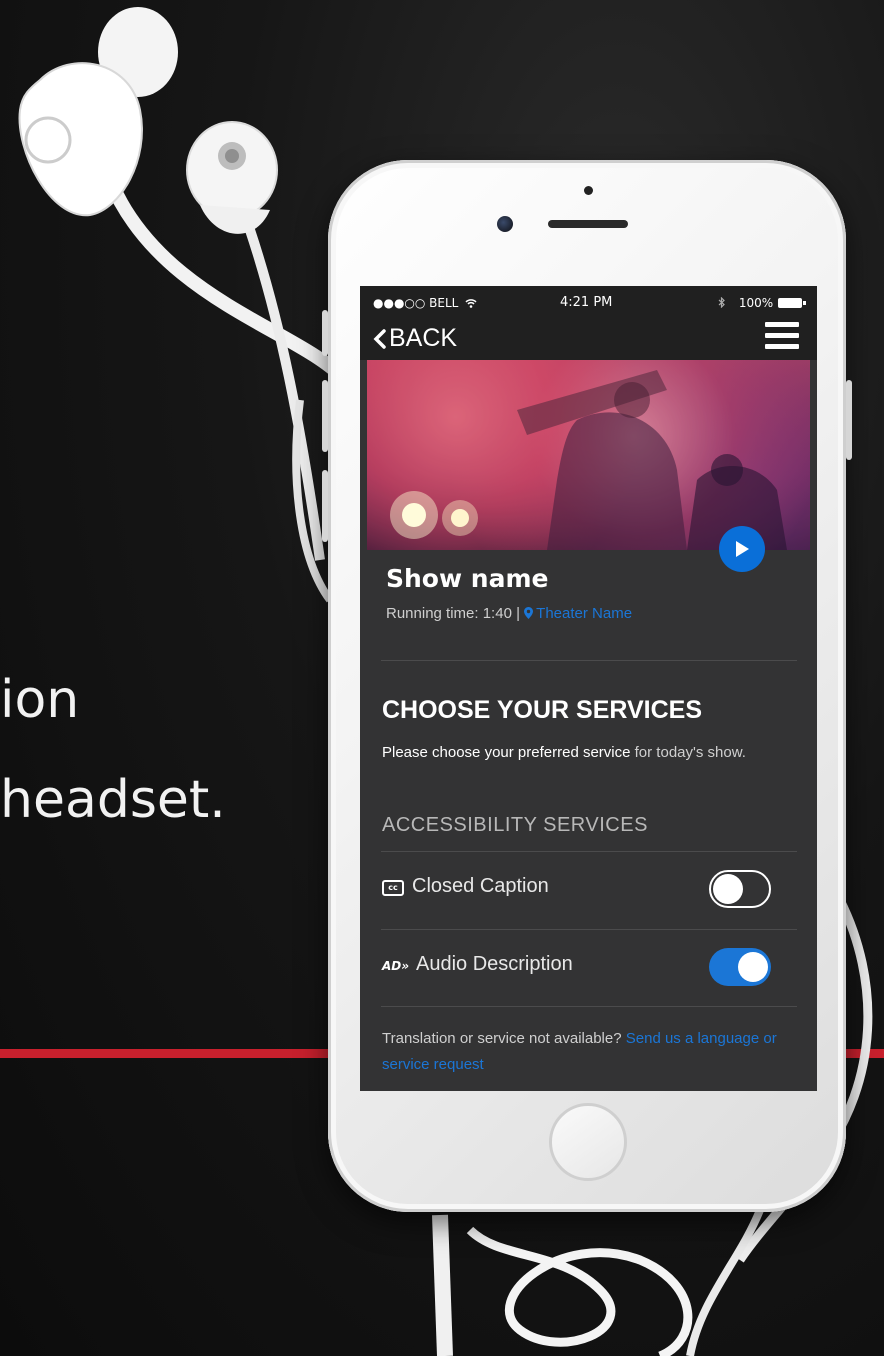  I want to click on wifi-icon, so click(471, 303).